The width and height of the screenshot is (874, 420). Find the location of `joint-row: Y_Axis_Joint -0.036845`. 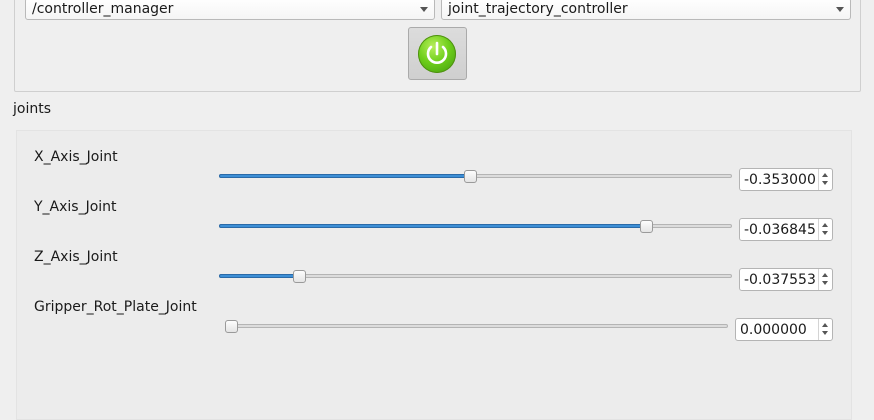

joint-row: Y_Axis_Joint -0.036845 is located at coordinates (434, 219).